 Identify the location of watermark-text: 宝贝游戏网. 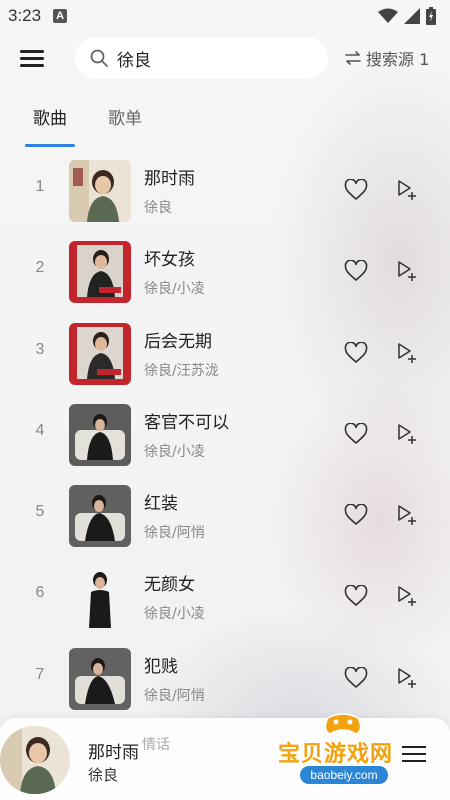
(336, 754).